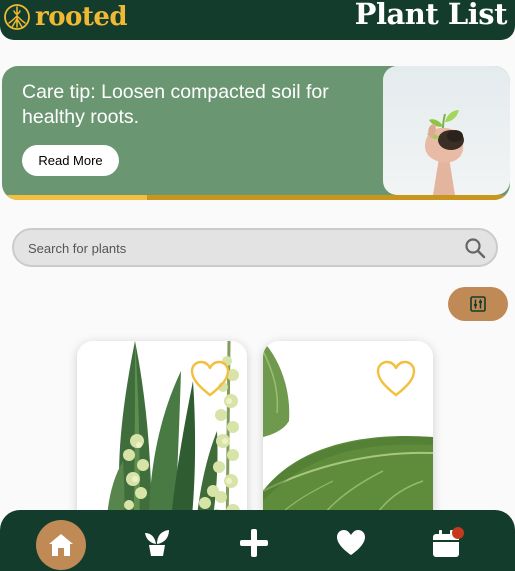 This screenshot has width=515, height=571. What do you see at coordinates (475, 248) in the screenshot?
I see `search-icon` at bounding box center [475, 248].